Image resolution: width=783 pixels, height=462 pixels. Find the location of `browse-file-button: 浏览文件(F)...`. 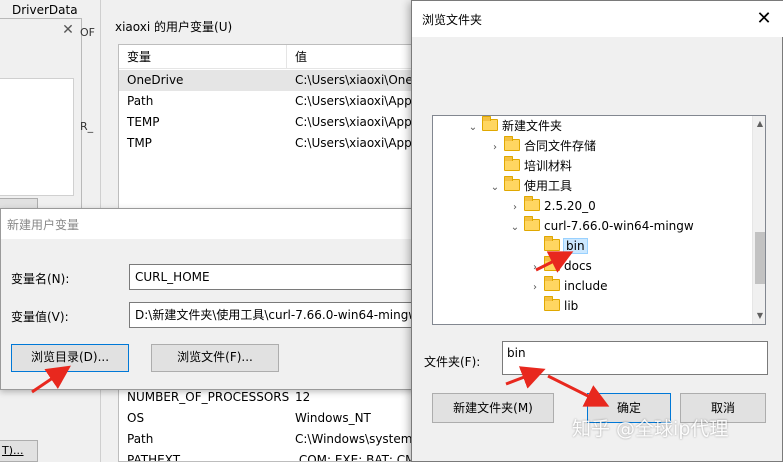

browse-file-button: 浏览文件(F)... is located at coordinates (215, 358).